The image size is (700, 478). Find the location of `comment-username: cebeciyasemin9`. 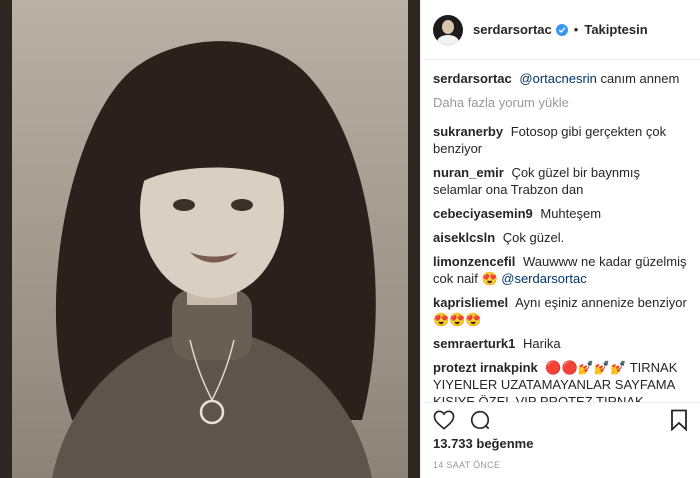

comment-username: cebeciyasemin9 is located at coordinates (483, 213).